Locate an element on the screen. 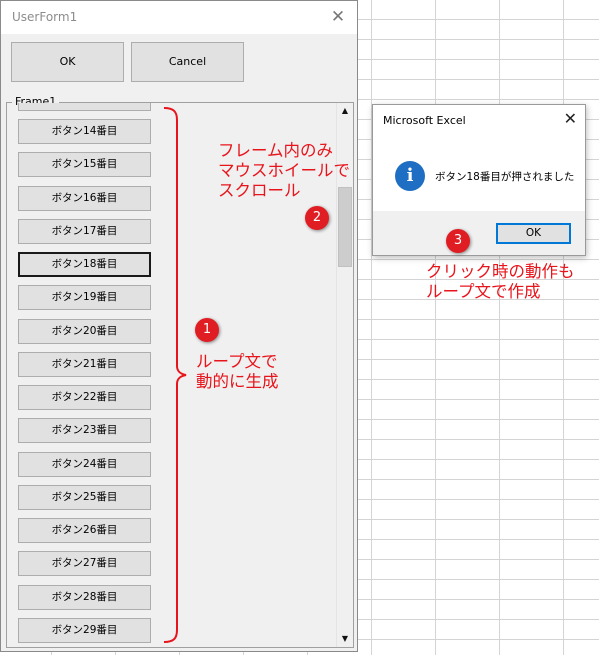 Image resolution: width=599 pixels, height=655 pixels. scroll-up-arrow-icon: ▲ is located at coordinates (345, 111).